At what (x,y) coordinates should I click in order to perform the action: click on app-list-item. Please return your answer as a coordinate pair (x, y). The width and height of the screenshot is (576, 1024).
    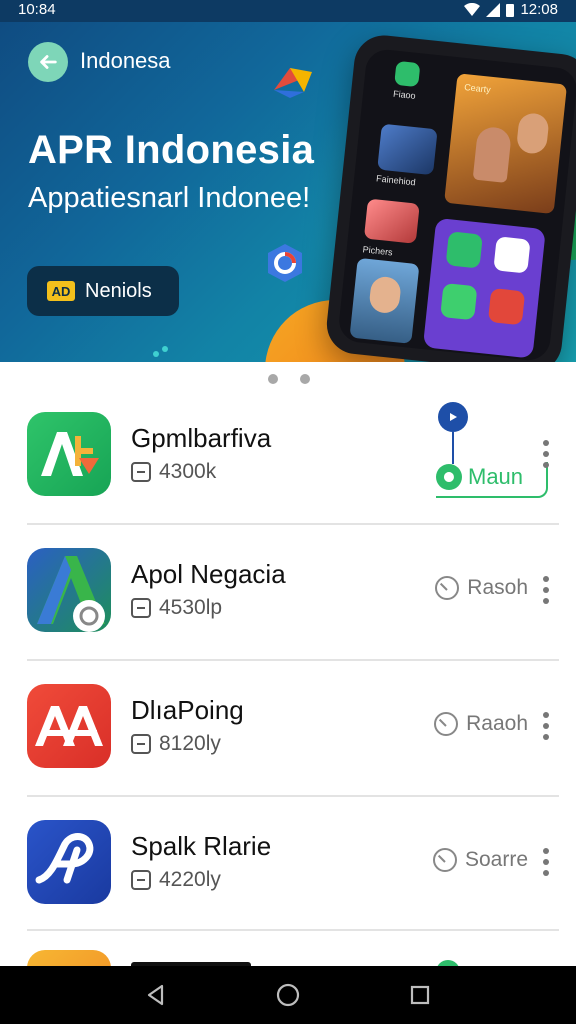
    Looking at the image, I should click on (288, 958).